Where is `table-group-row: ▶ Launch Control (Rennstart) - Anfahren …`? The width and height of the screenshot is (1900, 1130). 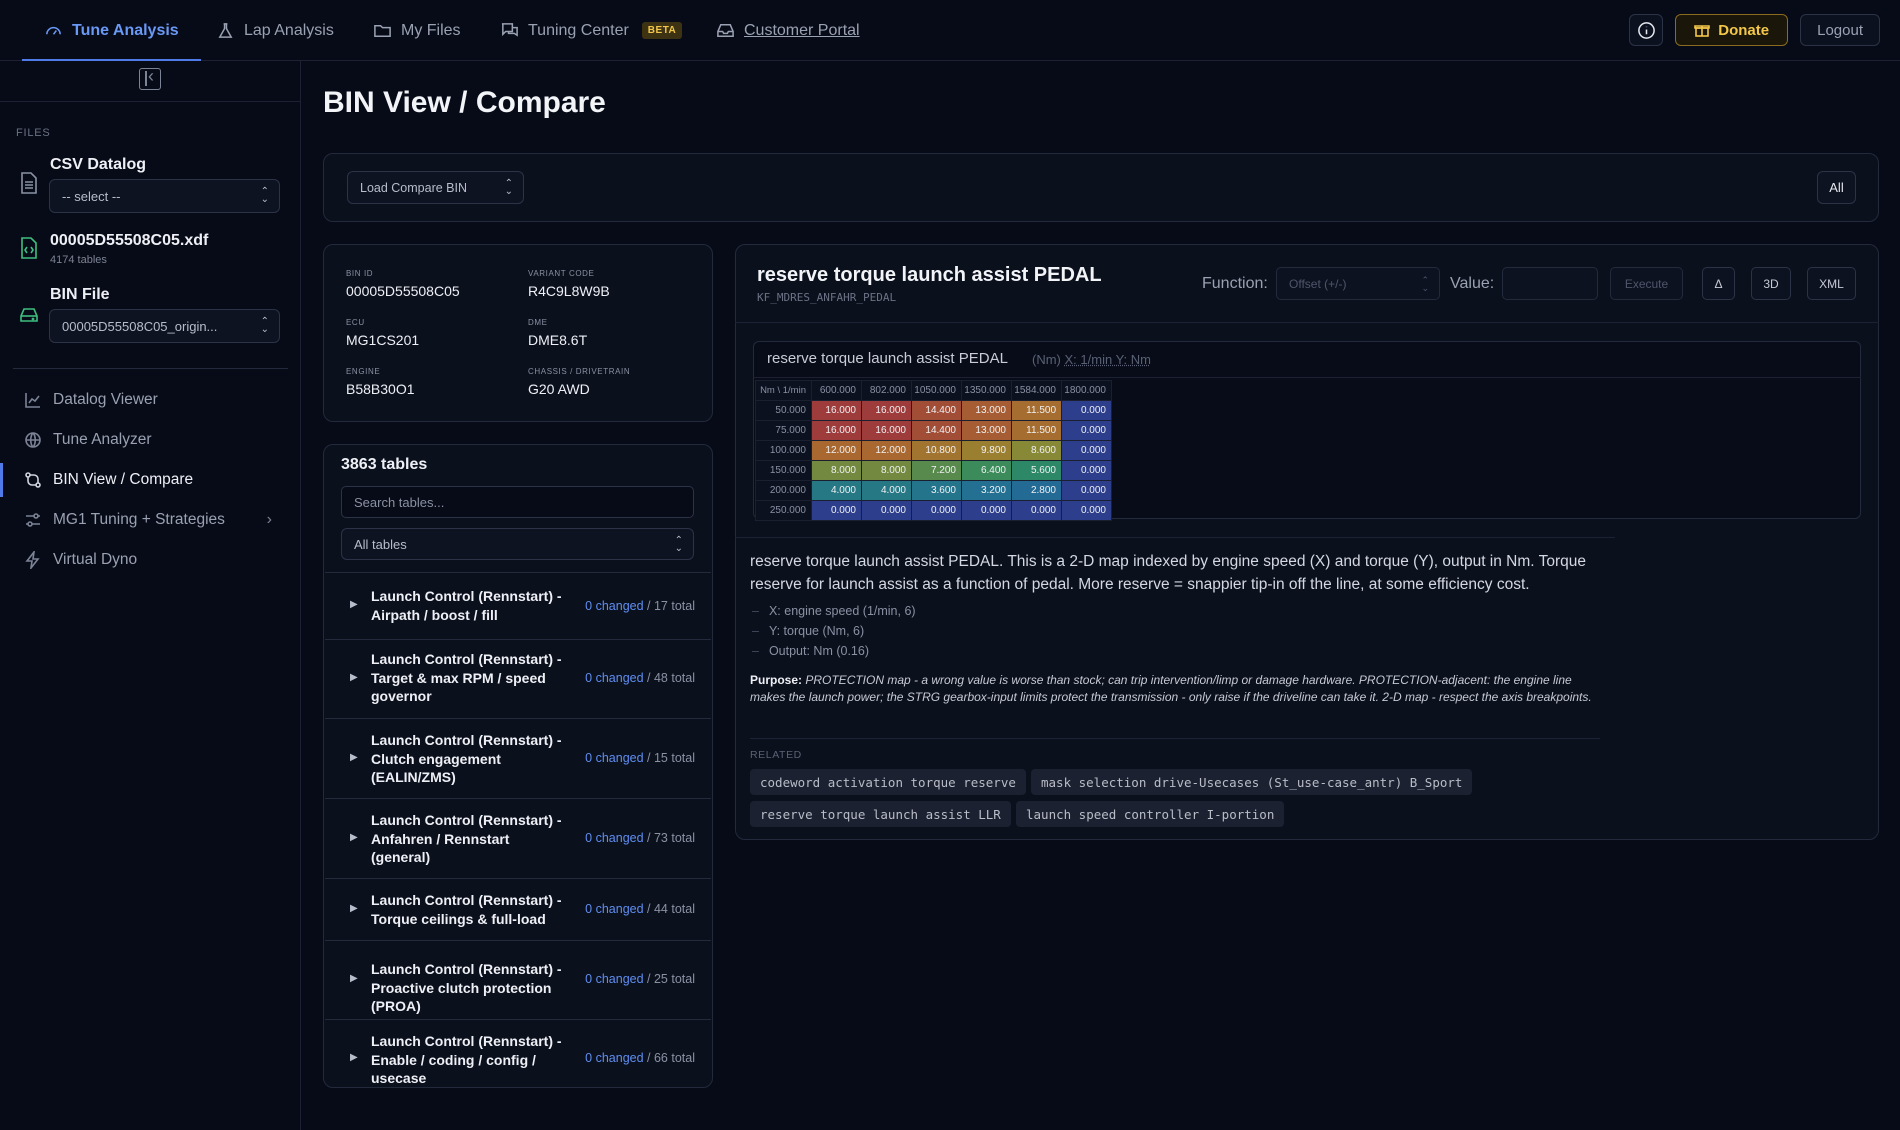 table-group-row: ▶ Launch Control (Rennstart) - Anfahren … is located at coordinates (518, 838).